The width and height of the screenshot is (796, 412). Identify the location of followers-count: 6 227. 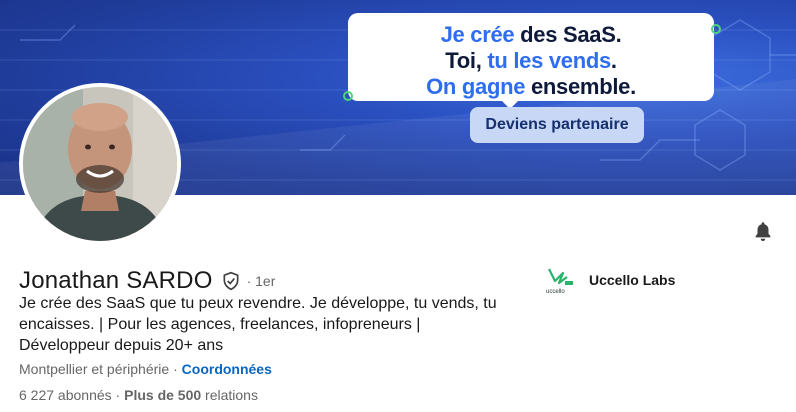
(36, 395).